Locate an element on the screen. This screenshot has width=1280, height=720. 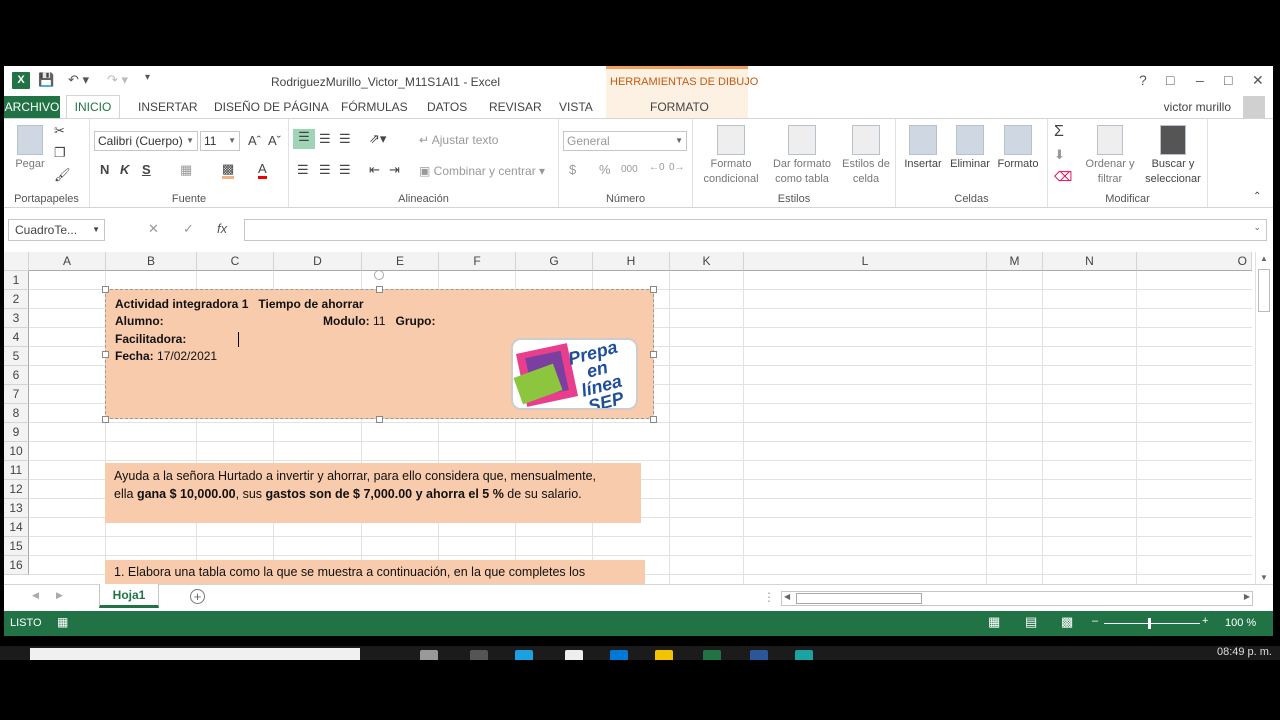
clear-icon: ⌫ is located at coordinates (1063, 177).